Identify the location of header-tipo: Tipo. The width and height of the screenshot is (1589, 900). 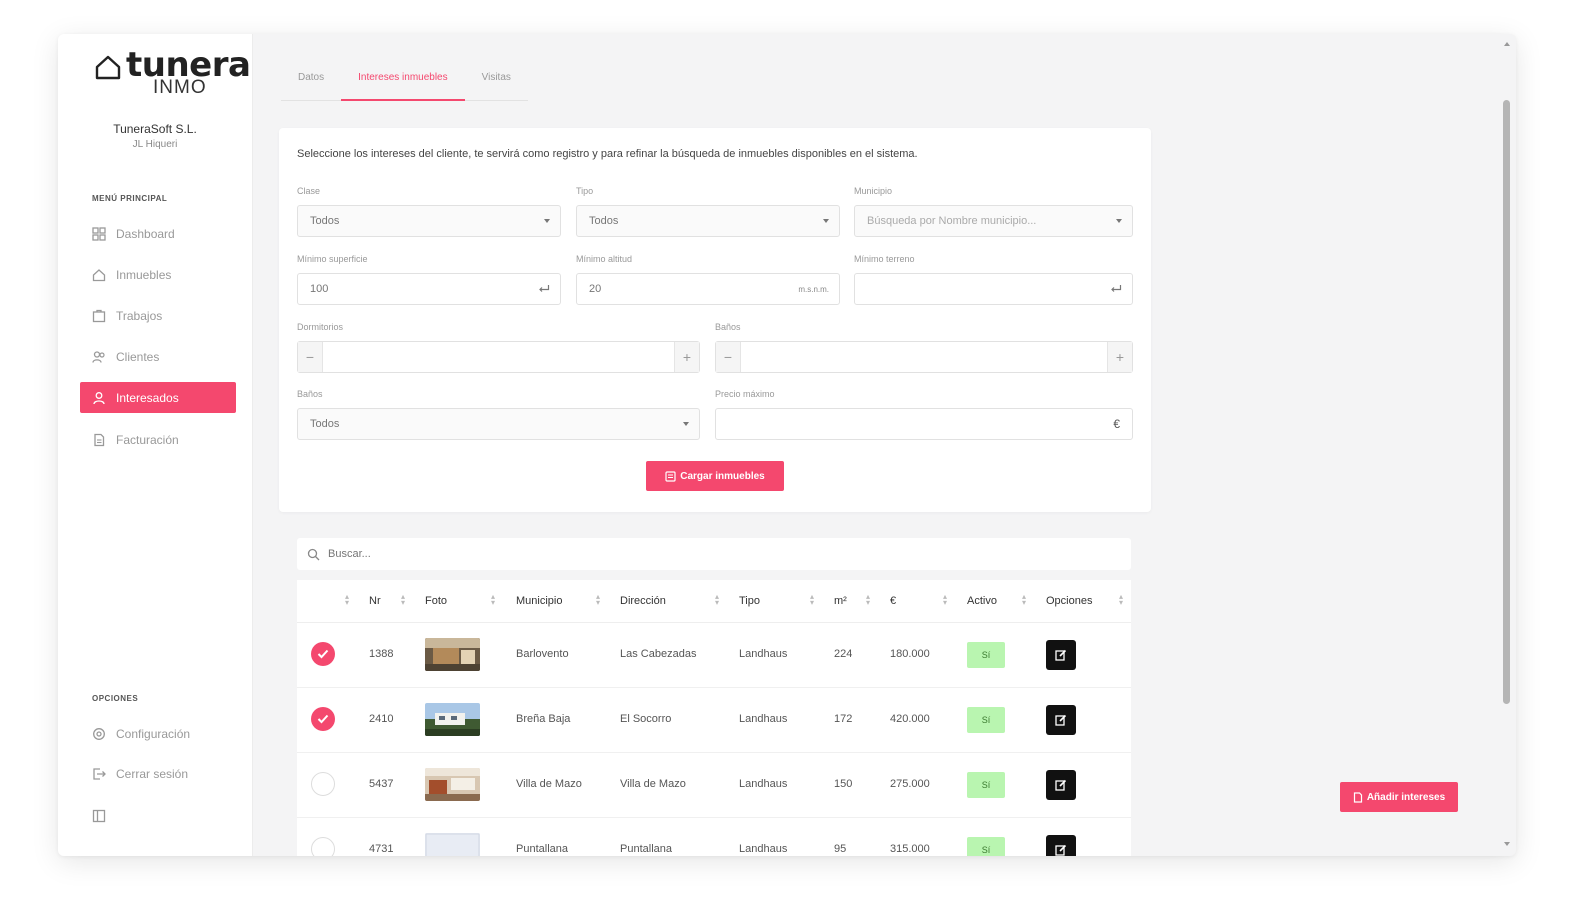
(749, 601).